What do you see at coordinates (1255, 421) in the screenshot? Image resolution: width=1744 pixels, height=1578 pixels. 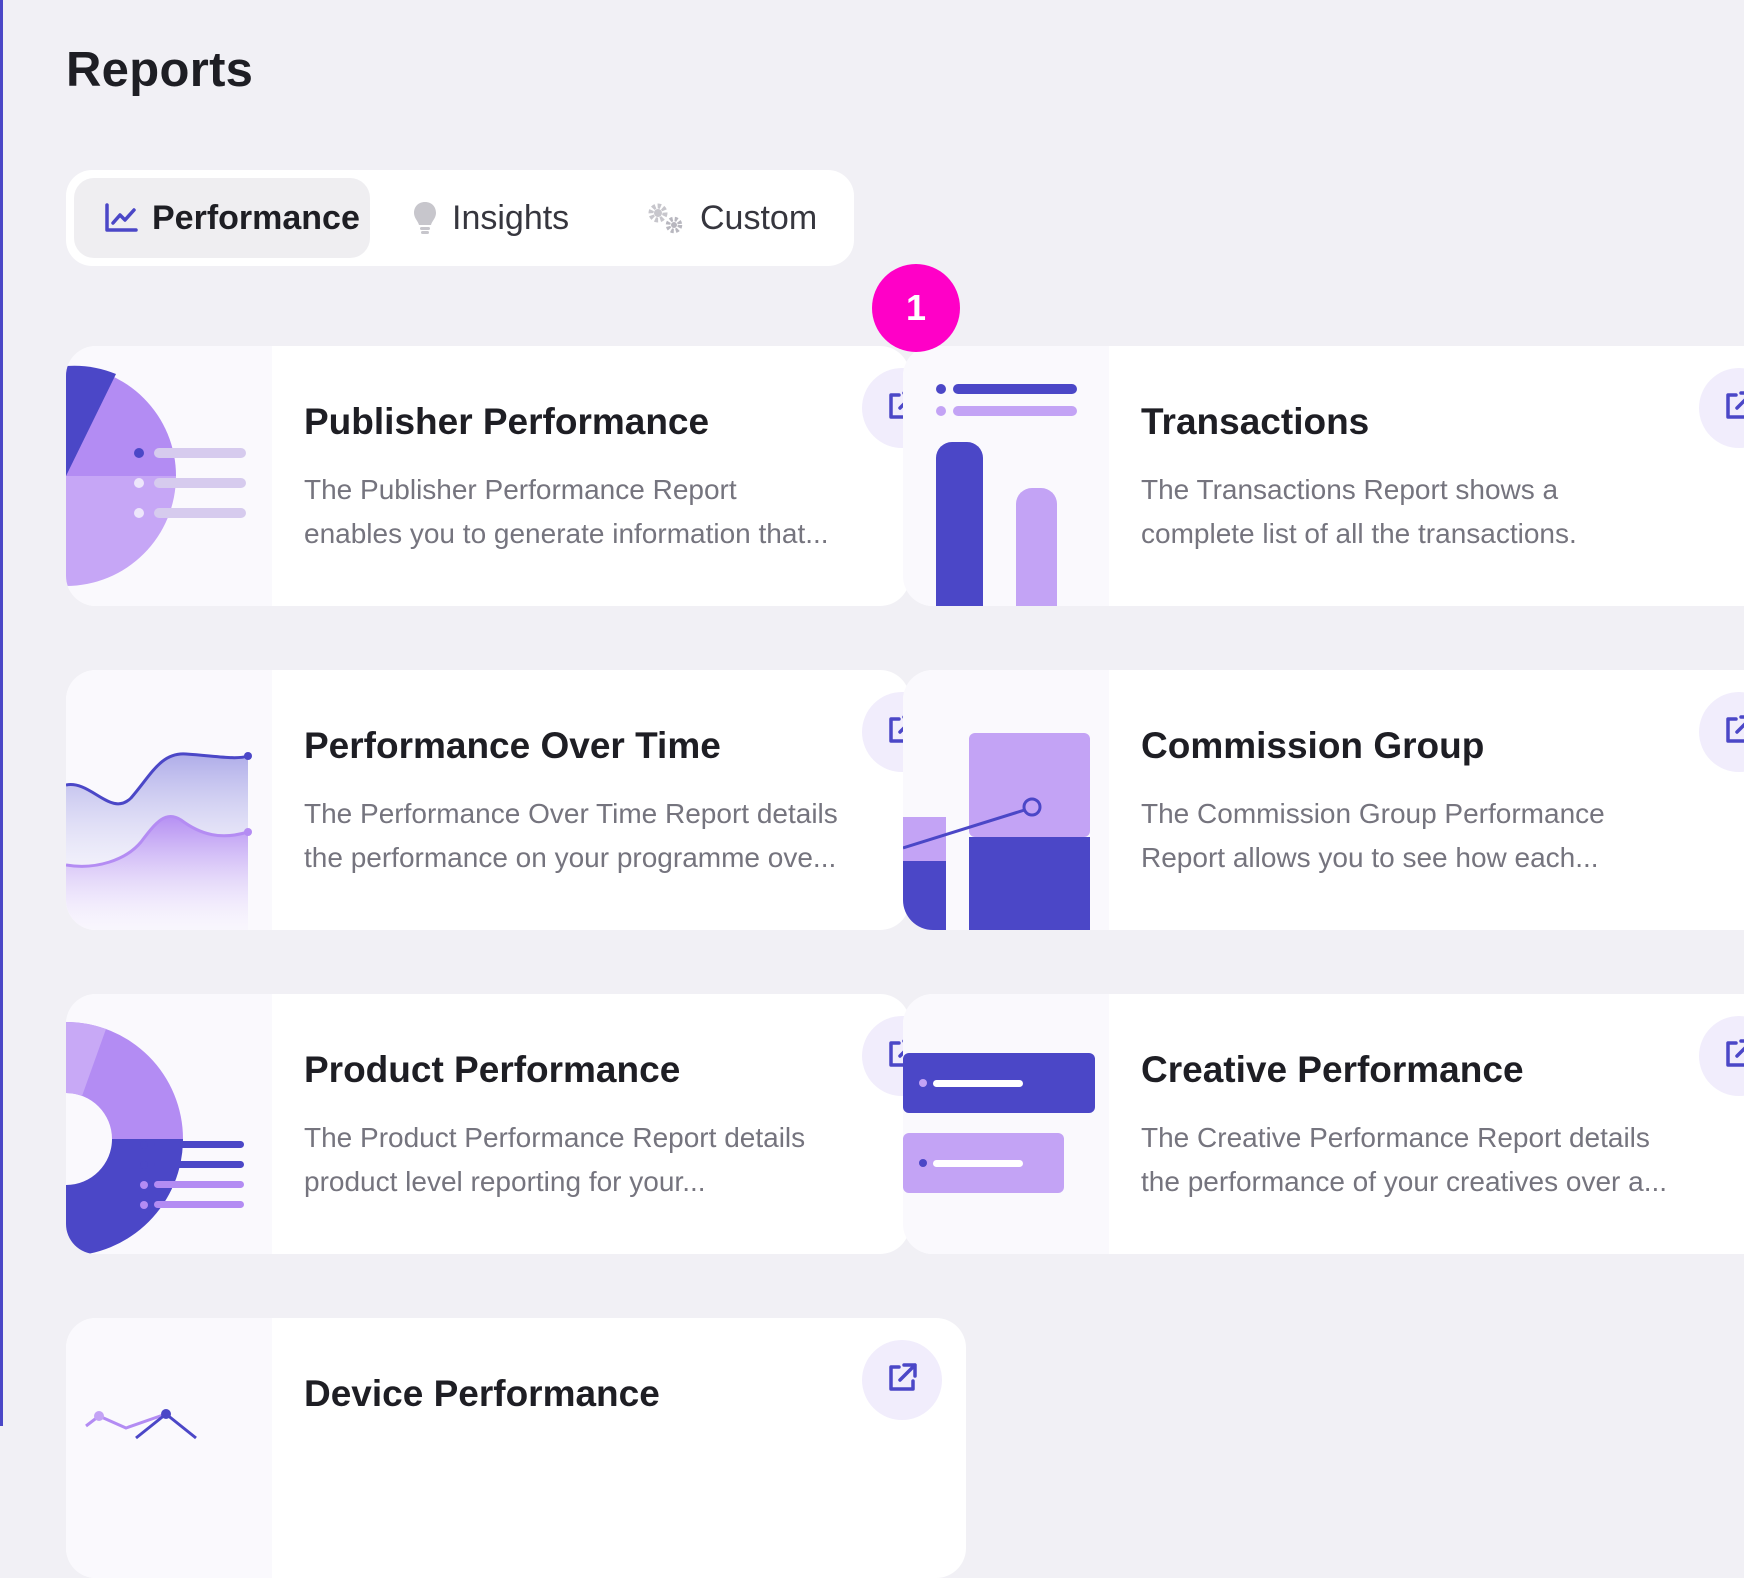 I see `card-title: Transactions` at bounding box center [1255, 421].